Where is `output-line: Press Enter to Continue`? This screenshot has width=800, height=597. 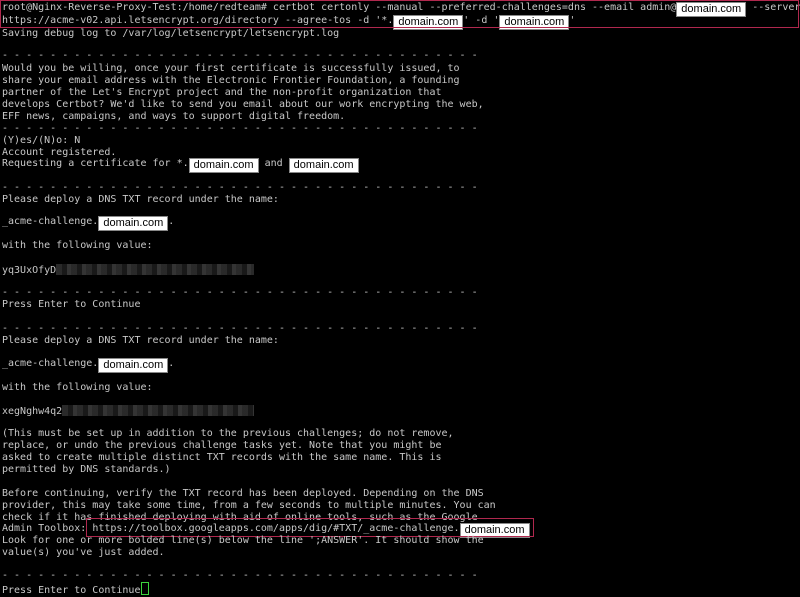 output-line: Press Enter to Continue is located at coordinates (71, 304).